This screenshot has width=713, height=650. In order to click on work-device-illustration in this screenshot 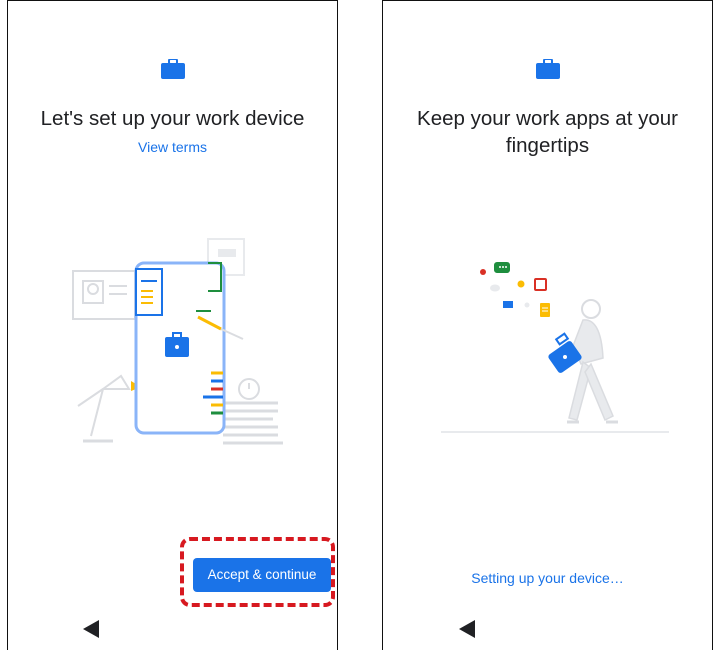, I will do `click(177, 341)`.